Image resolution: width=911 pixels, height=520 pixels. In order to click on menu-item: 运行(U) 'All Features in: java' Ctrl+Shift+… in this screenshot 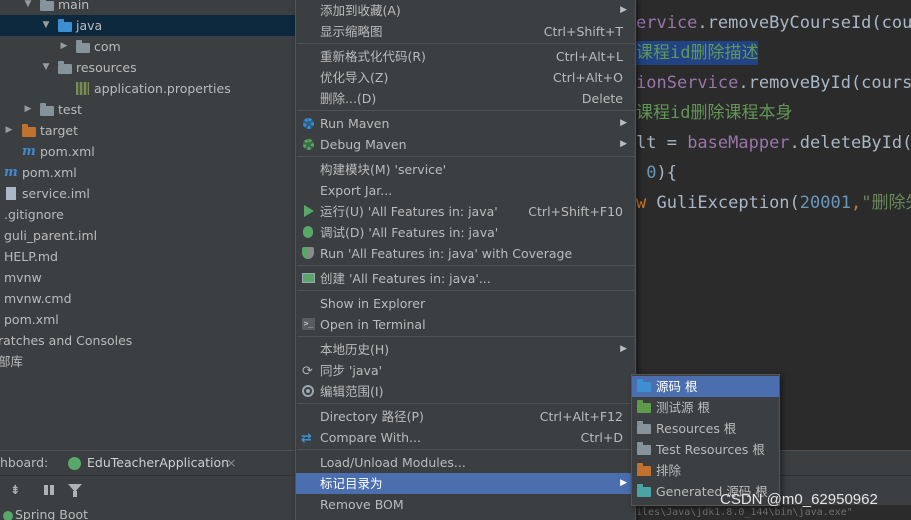, I will do `click(465, 211)`.